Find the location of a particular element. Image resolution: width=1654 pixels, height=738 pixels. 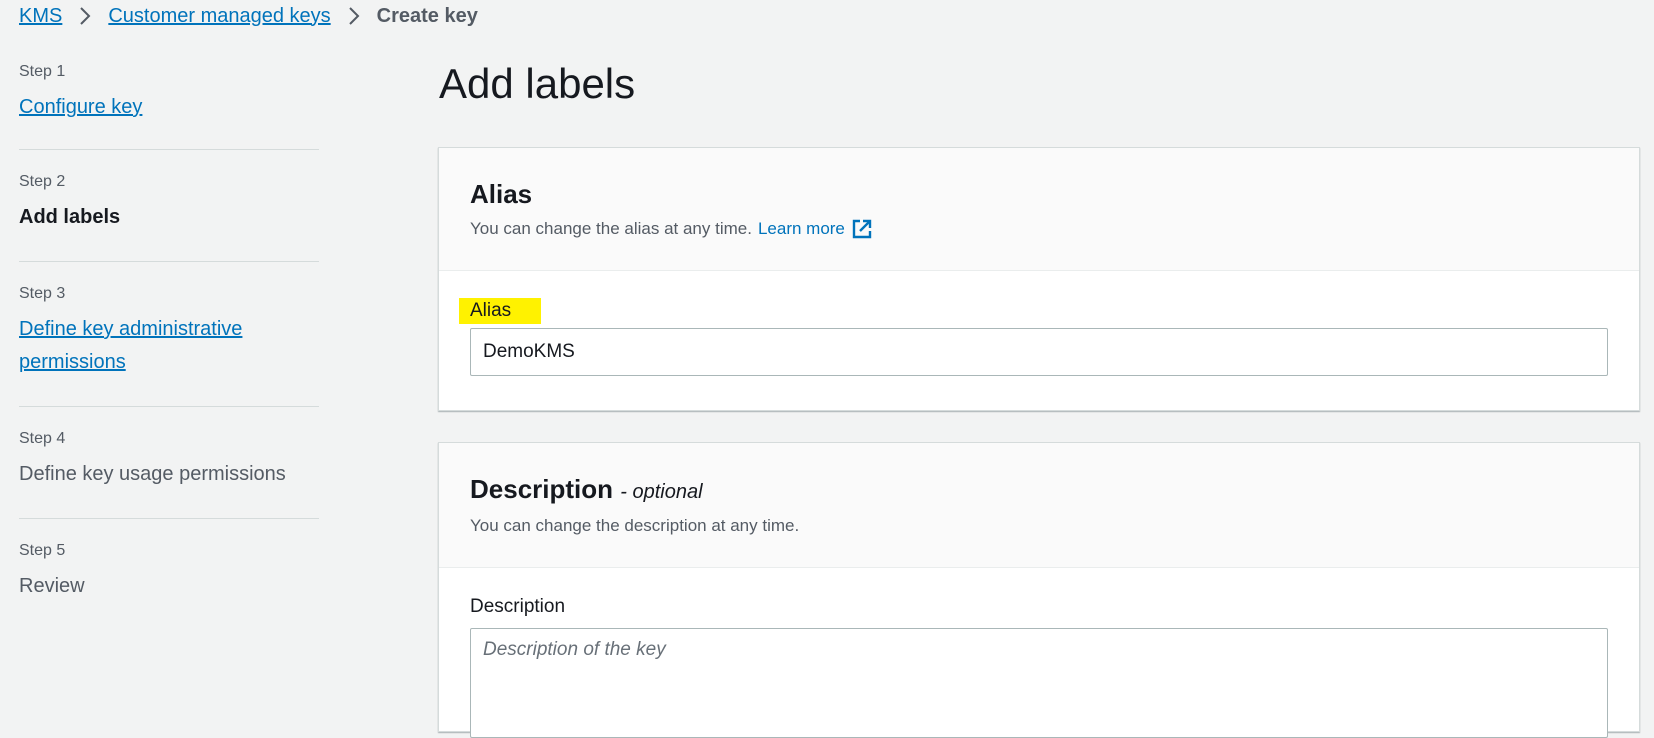

breadcrumb-kms: KMS is located at coordinates (40, 16).